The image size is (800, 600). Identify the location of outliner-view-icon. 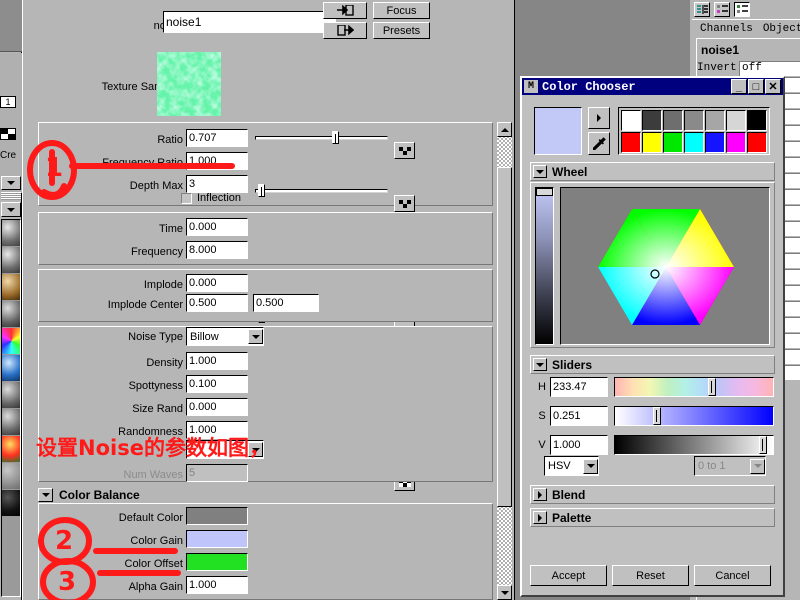
(702, 9).